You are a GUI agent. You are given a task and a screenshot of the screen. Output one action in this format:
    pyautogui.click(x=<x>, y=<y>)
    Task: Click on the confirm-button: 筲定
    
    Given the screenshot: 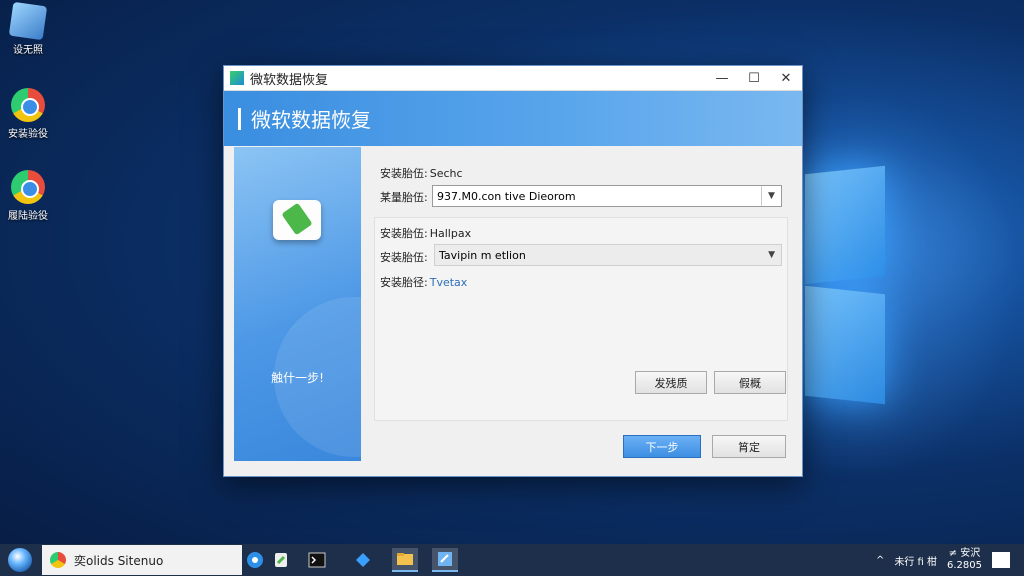 What is the action you would take?
    pyautogui.click(x=749, y=446)
    